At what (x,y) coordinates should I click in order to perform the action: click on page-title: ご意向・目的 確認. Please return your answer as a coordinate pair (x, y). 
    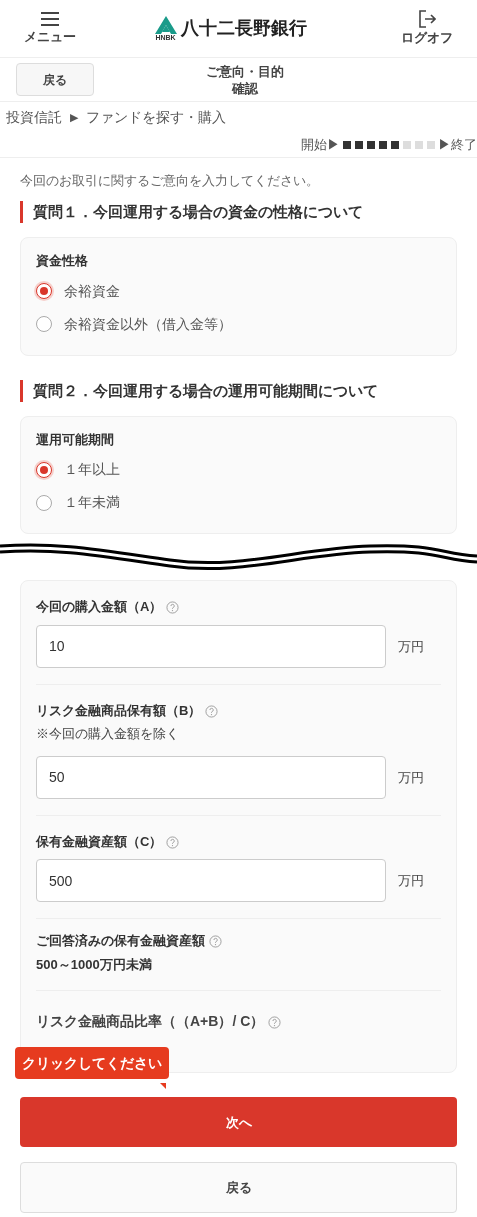
    Looking at the image, I should click on (245, 79).